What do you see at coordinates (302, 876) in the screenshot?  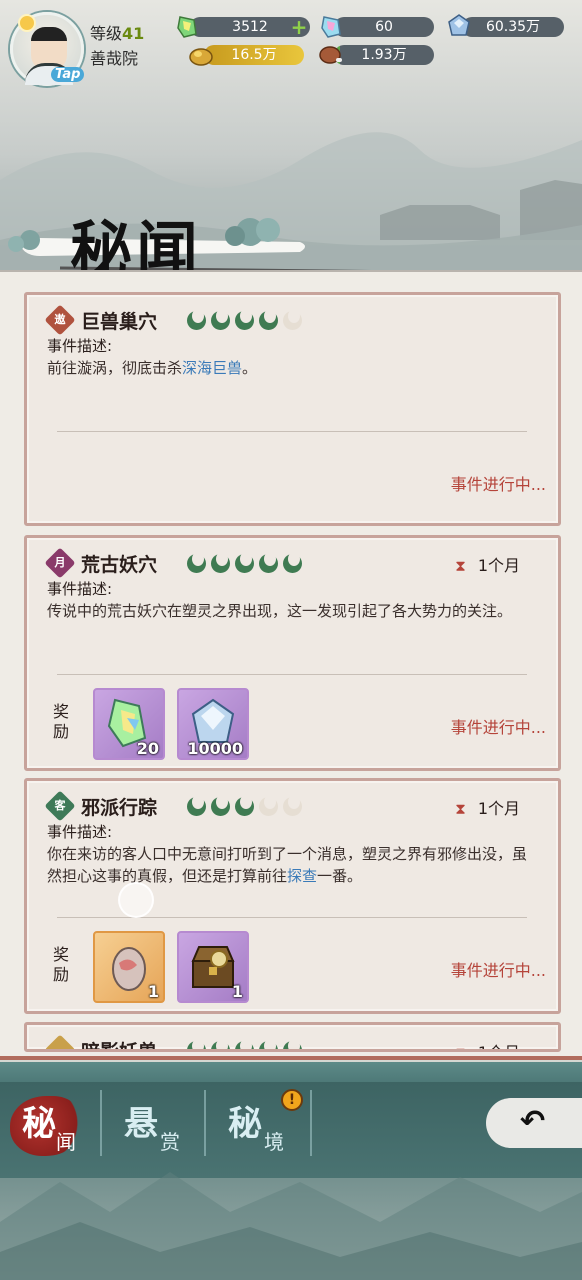 I see `highlight-link: 探查` at bounding box center [302, 876].